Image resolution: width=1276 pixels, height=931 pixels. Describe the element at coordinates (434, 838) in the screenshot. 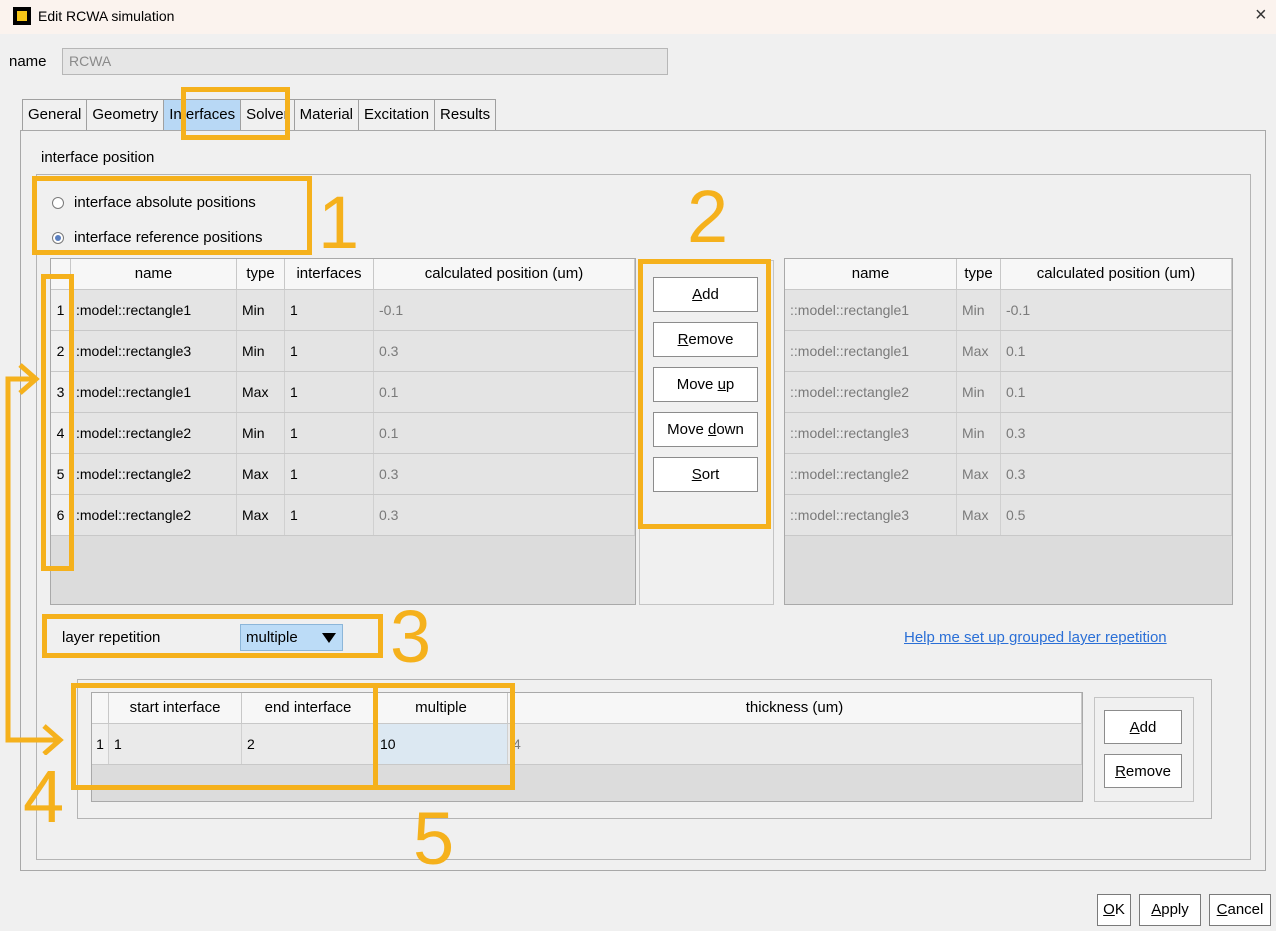

I see `annotation-label-5: 5` at that location.